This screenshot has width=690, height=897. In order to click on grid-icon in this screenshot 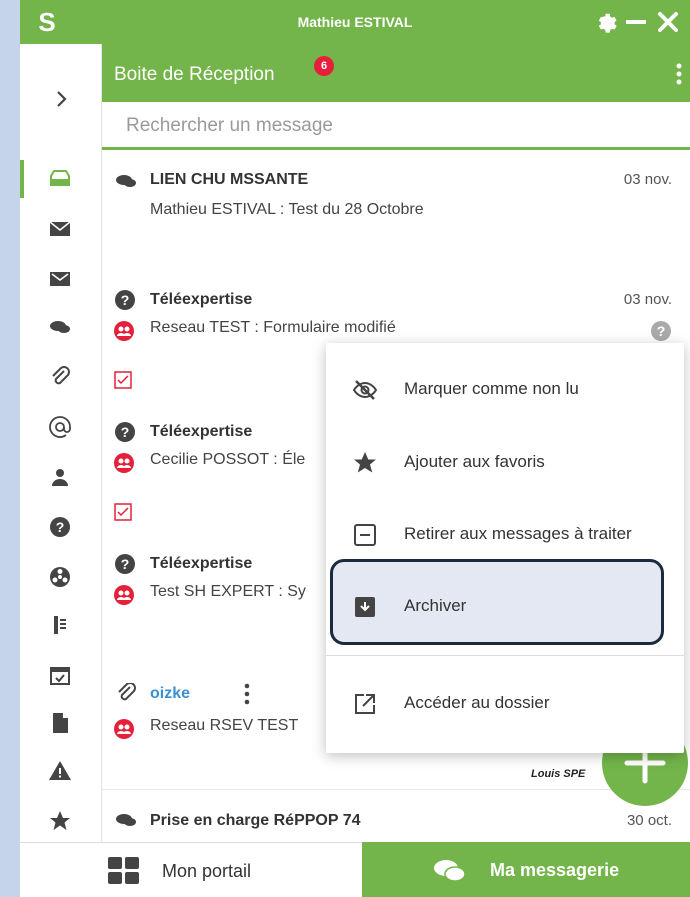, I will do `click(123, 870)`.